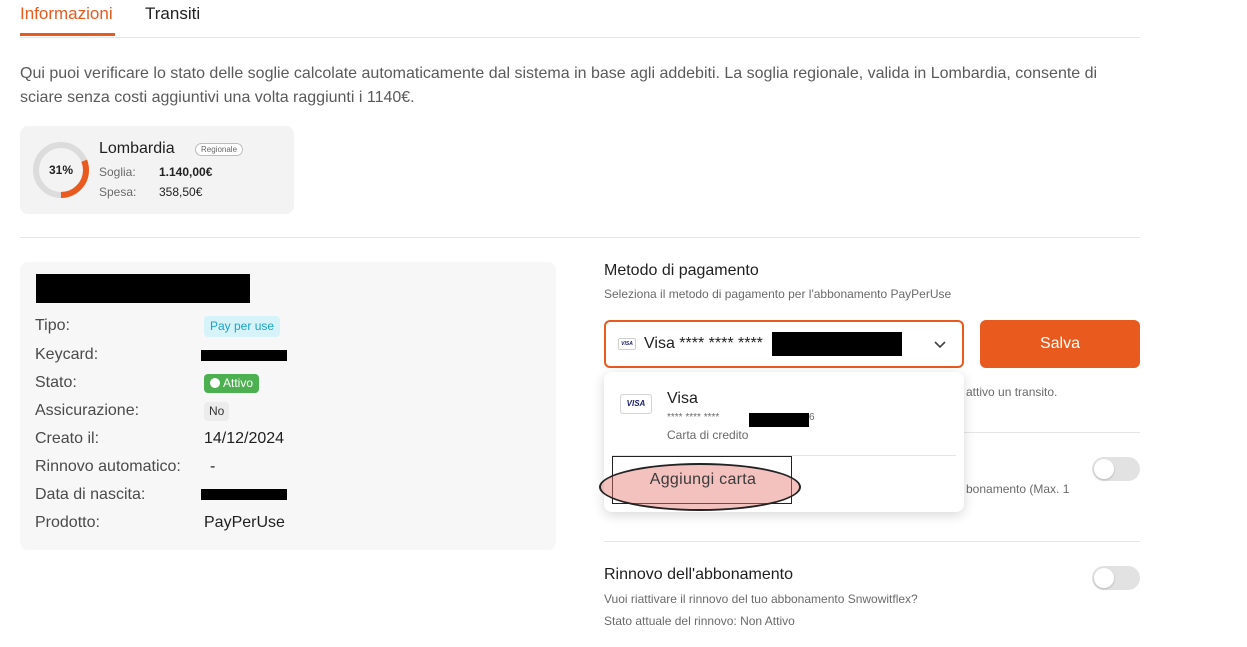 The image size is (1247, 647). Describe the element at coordinates (779, 420) in the screenshot. I see `redacted-option-digits` at that location.